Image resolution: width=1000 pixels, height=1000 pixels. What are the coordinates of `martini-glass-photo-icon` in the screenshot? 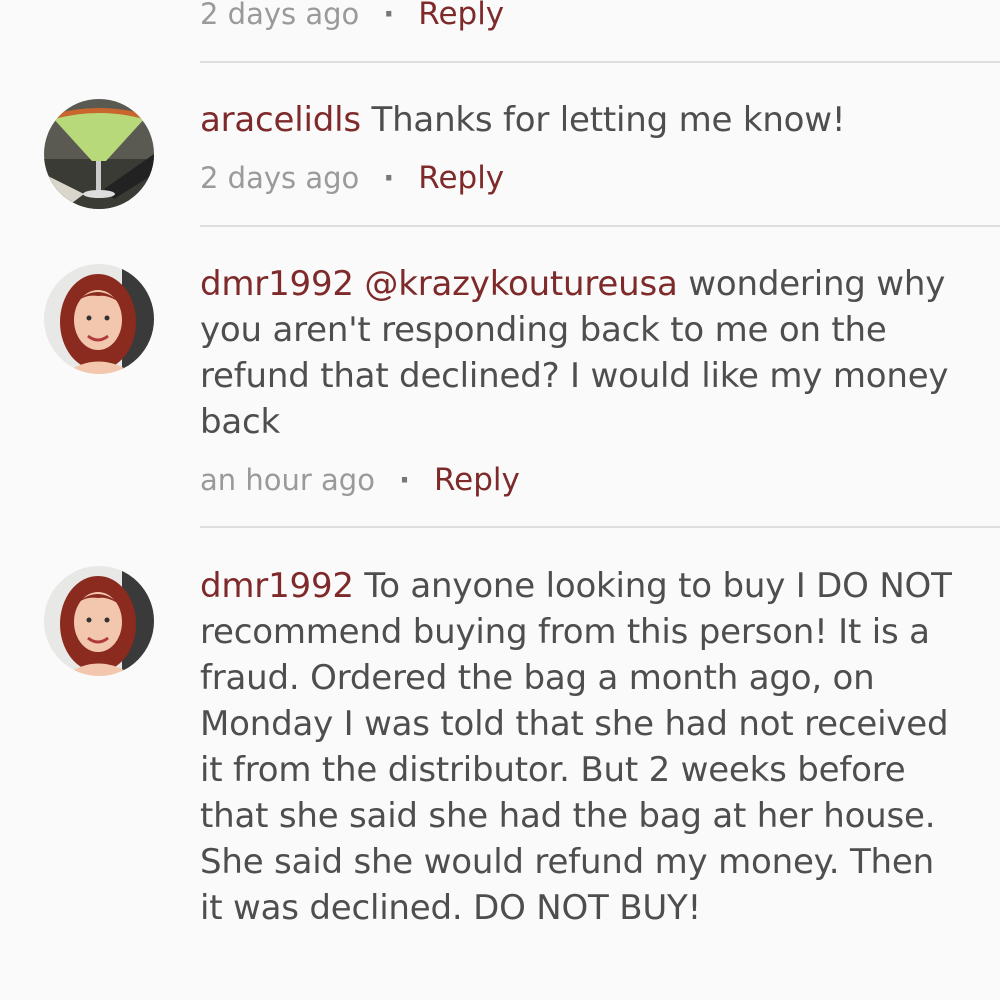 It's located at (99, 154).